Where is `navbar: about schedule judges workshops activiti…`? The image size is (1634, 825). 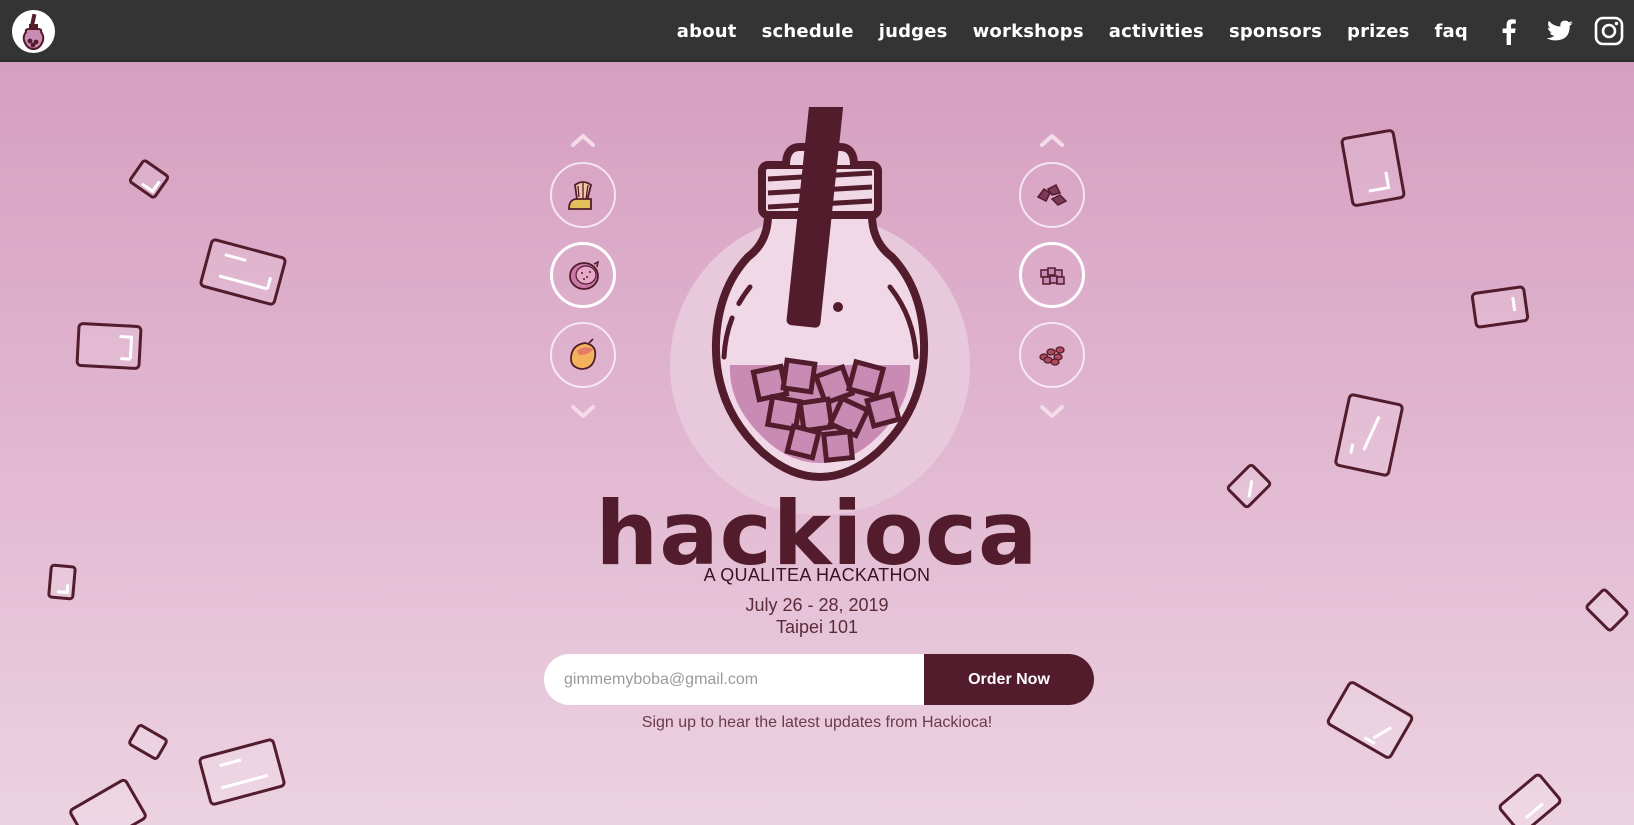
navbar: about schedule judges workshops activiti… is located at coordinates (817, 31).